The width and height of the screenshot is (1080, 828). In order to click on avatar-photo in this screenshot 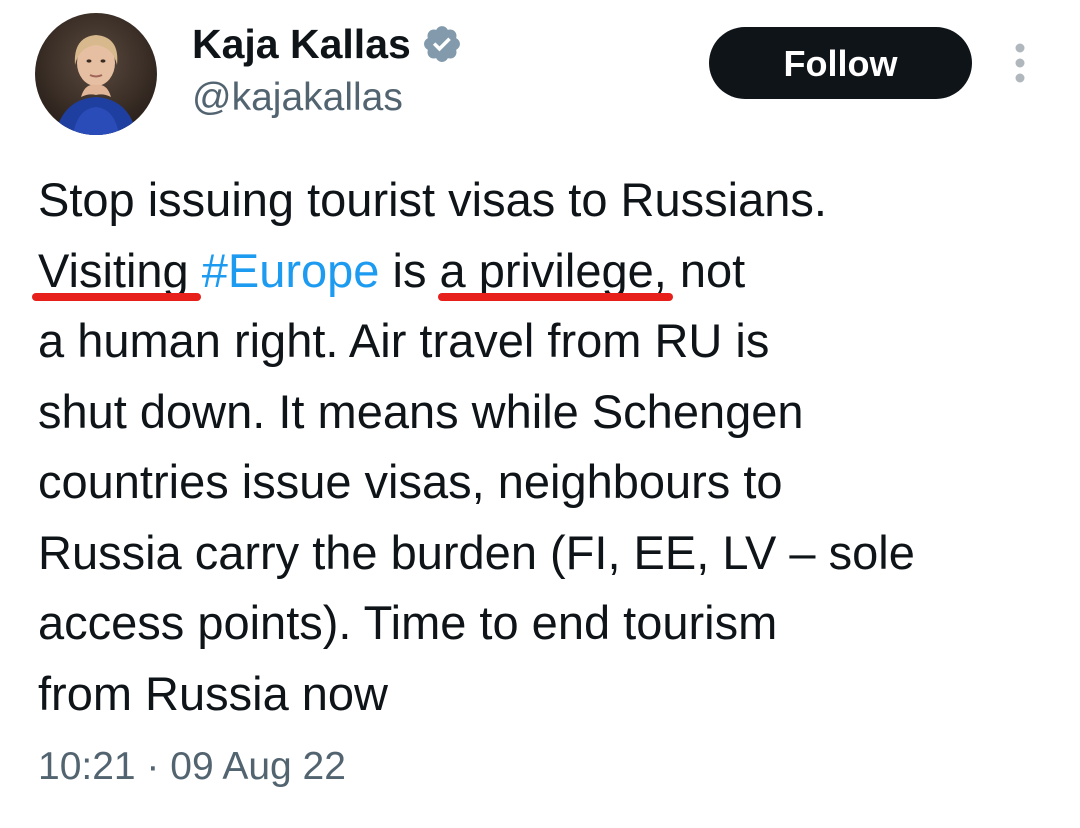, I will do `click(96, 74)`.